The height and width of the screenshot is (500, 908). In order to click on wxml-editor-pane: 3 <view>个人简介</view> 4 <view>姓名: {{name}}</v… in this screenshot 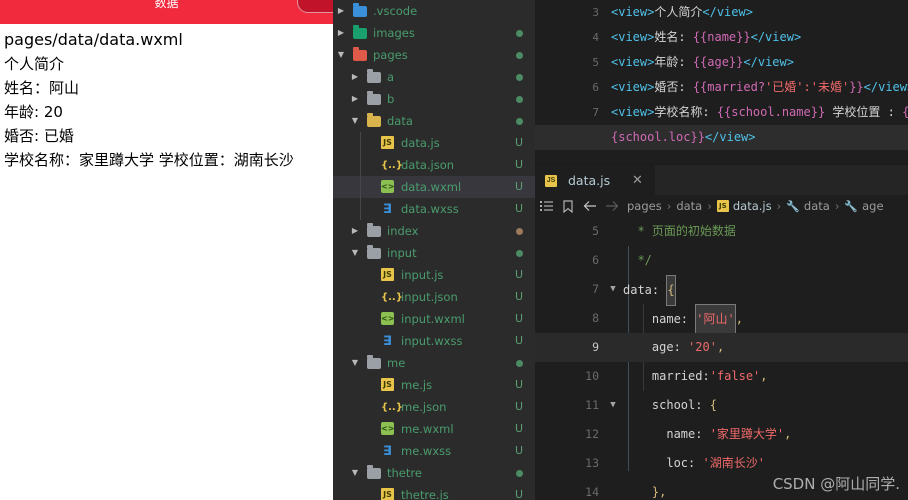, I will do `click(721, 82)`.